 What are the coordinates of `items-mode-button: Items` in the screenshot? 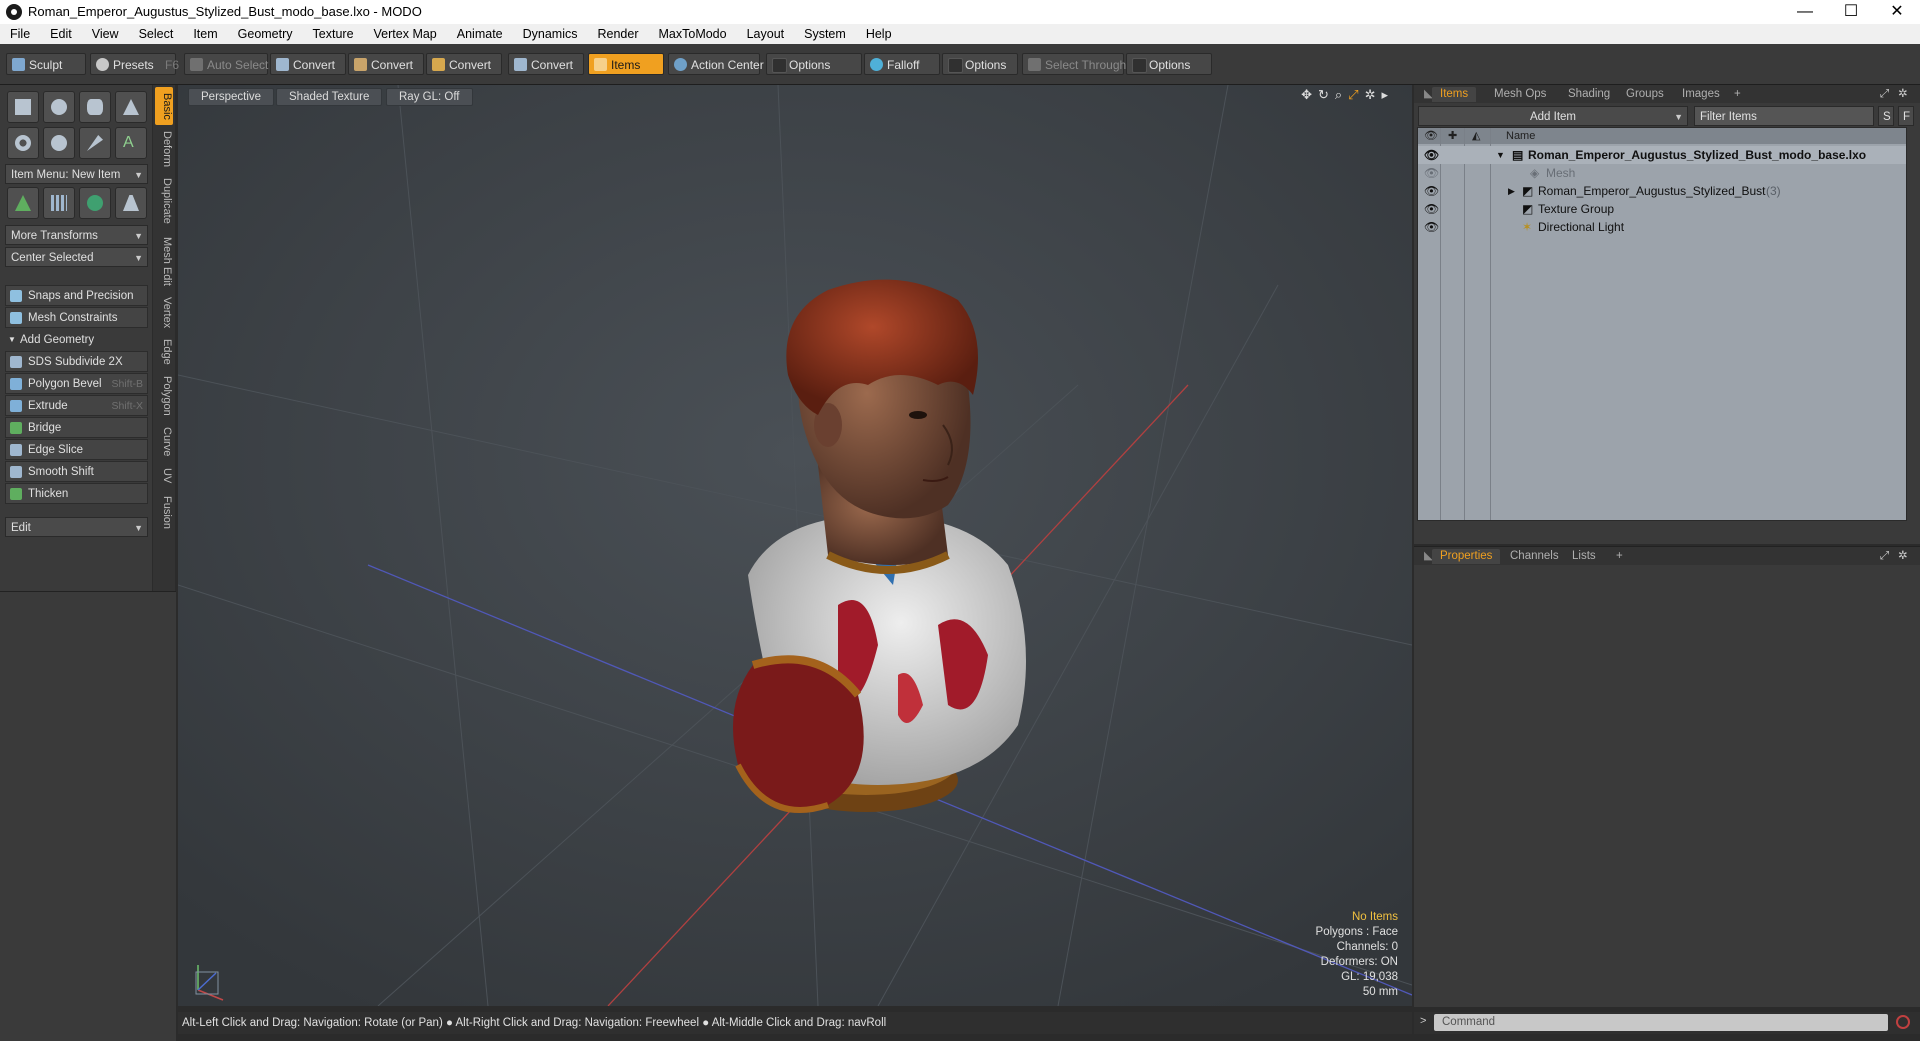 It's located at (626, 64).